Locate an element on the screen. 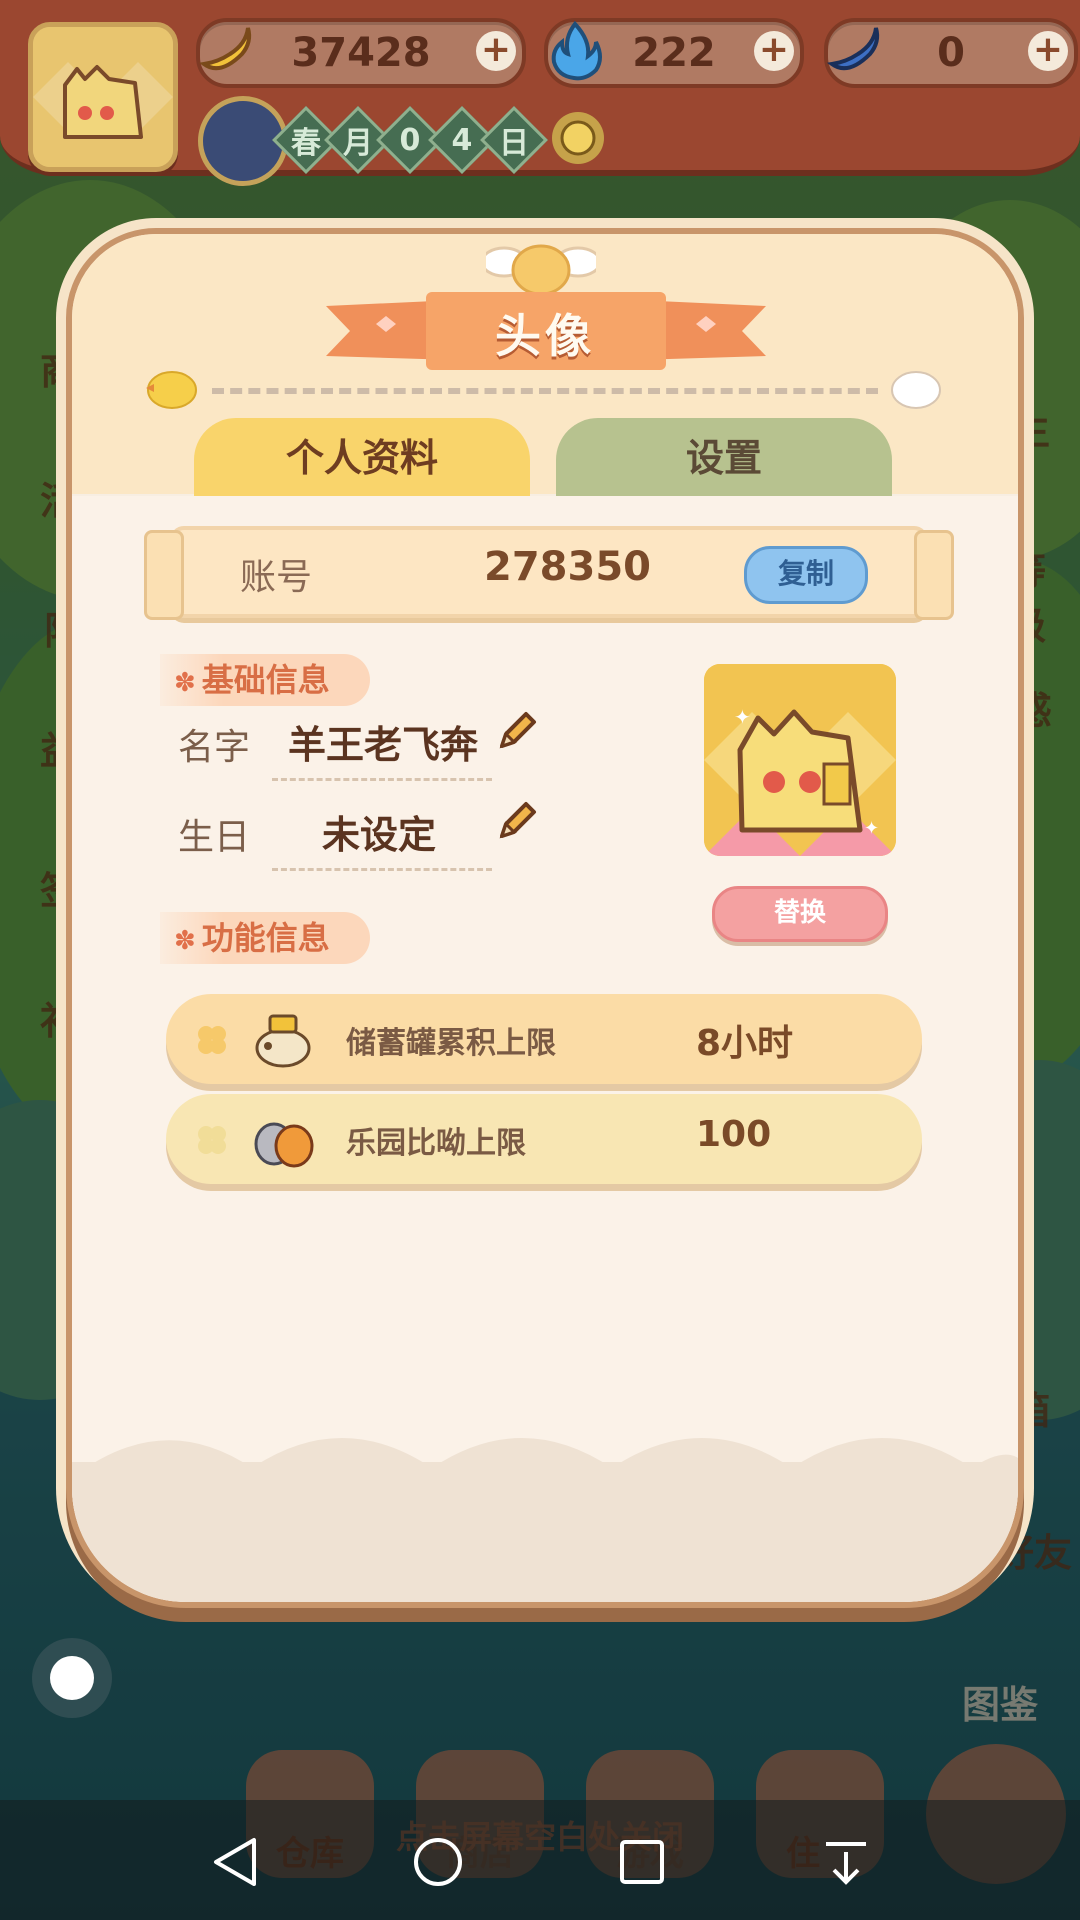 Image resolution: width=1080 pixels, height=1920 pixels. function-value: 8小时 is located at coordinates (745, 1043).